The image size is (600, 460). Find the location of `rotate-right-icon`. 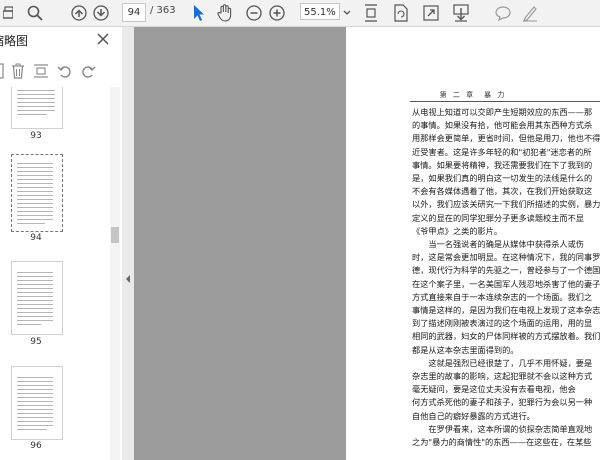

rotate-right-icon is located at coordinates (88, 73).